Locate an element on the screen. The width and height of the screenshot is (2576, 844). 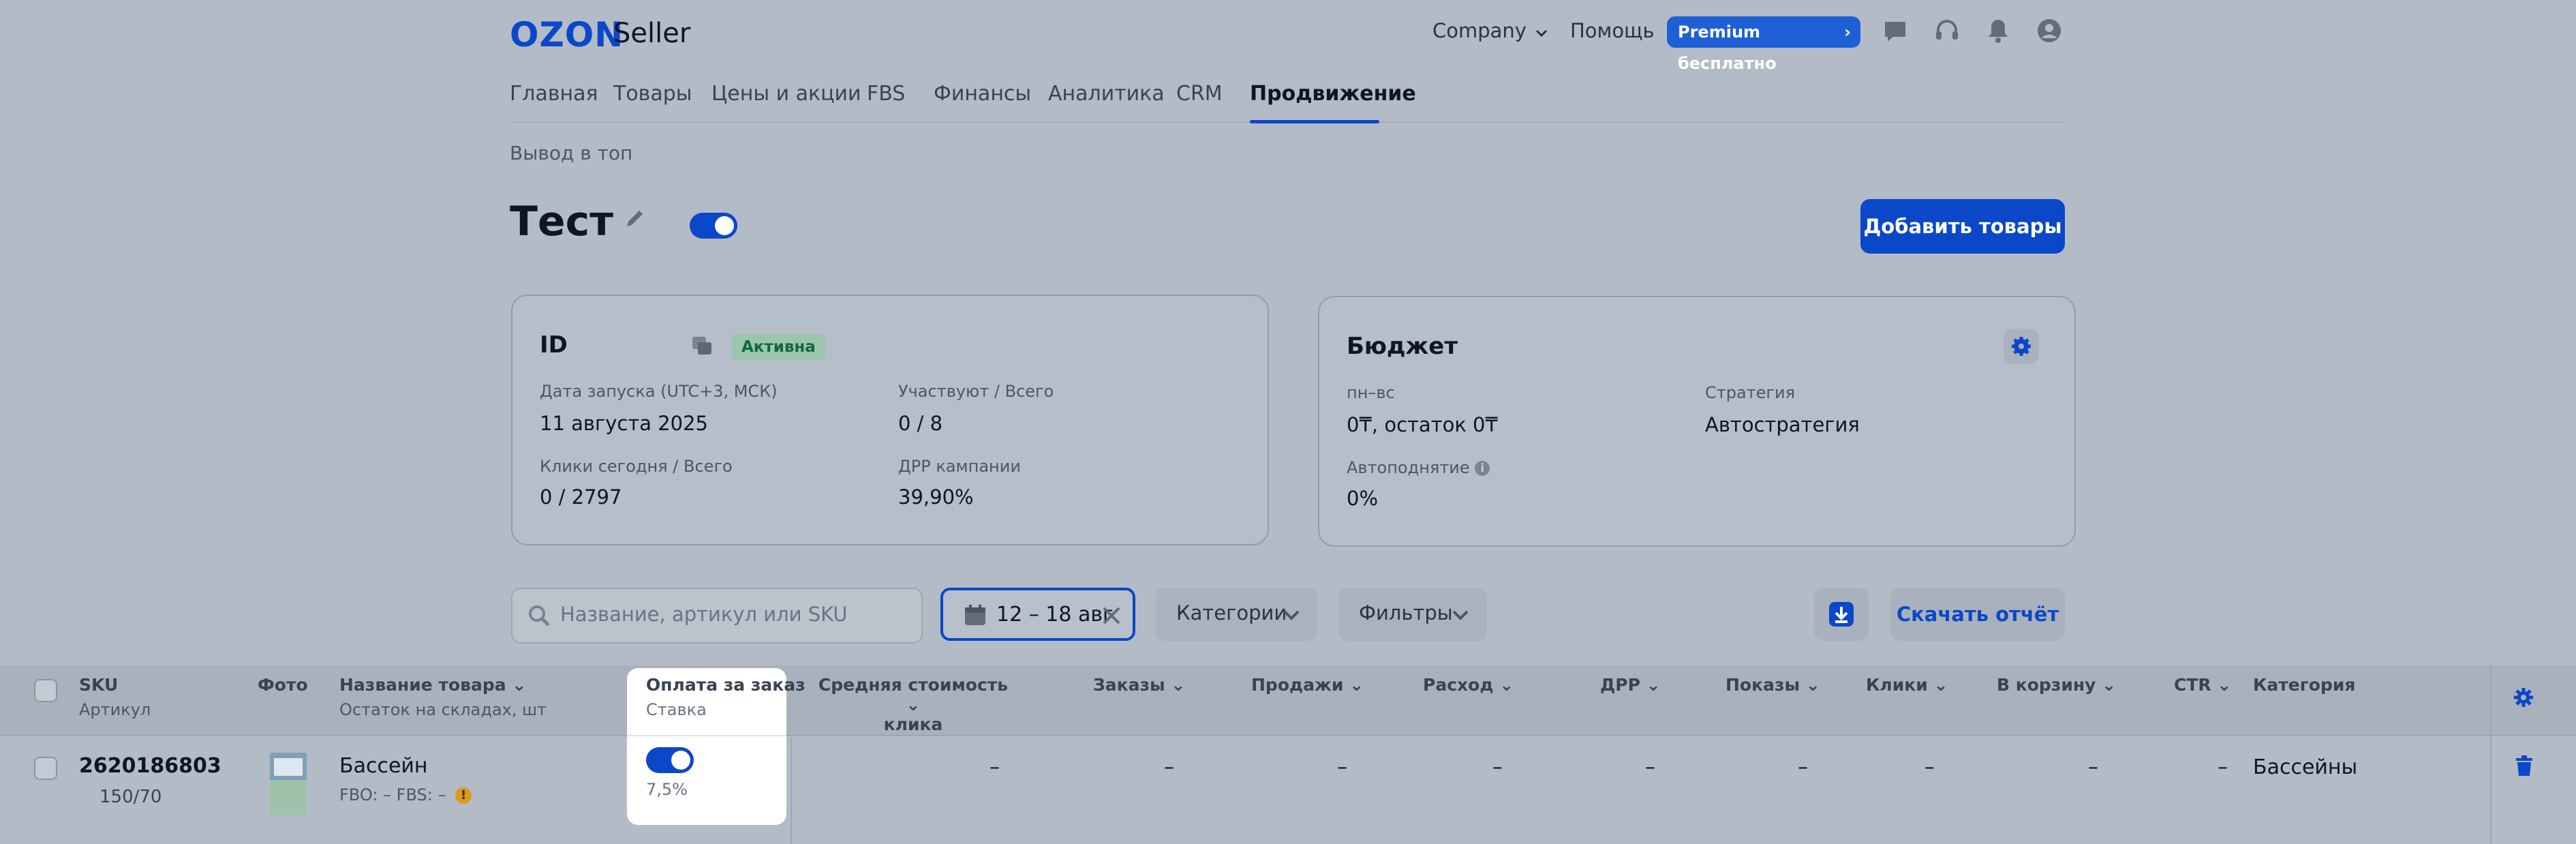
drr-label: ДРР кампании is located at coordinates (959, 466).